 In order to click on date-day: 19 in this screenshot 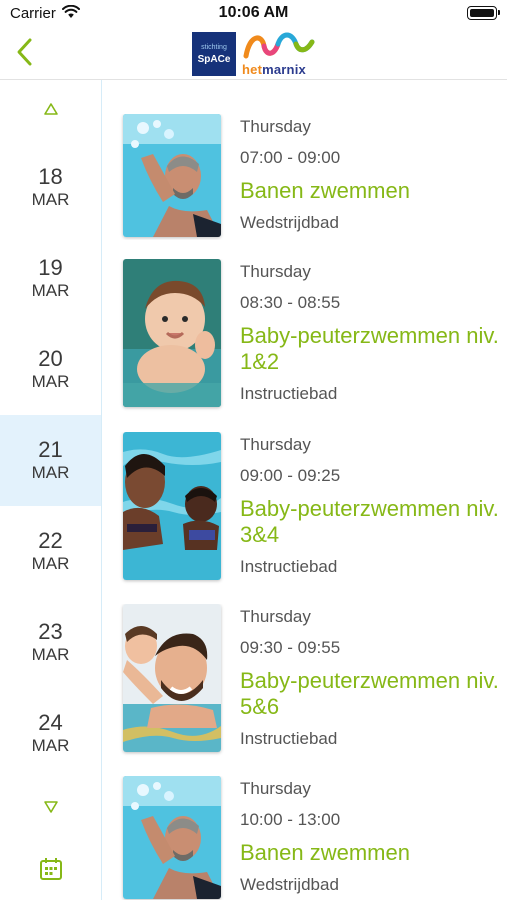, I will do `click(50, 267)`.